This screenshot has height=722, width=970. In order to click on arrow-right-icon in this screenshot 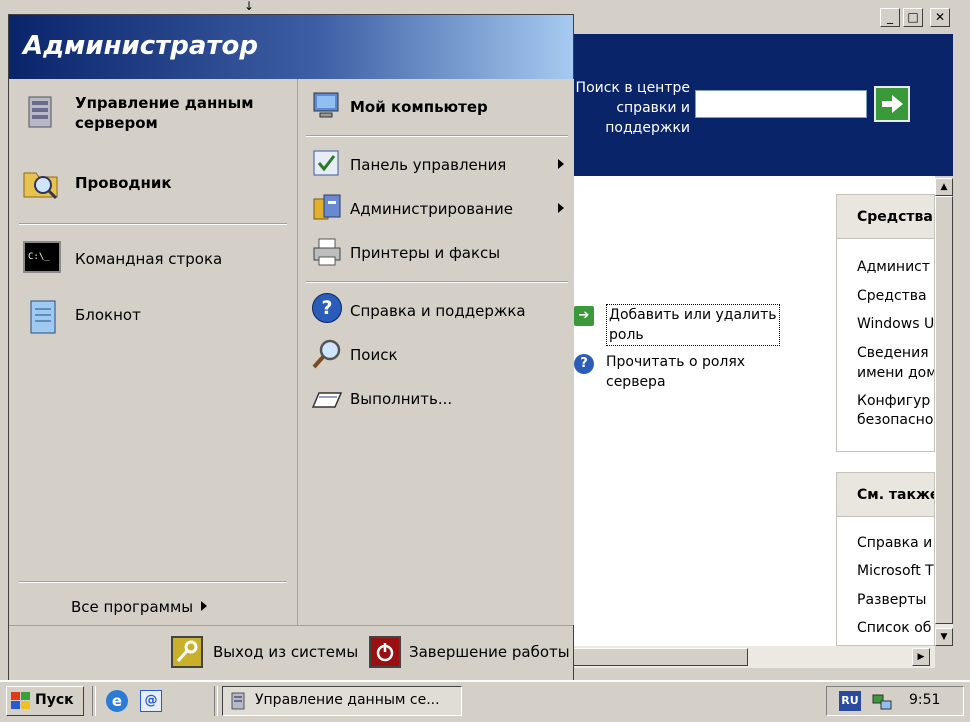, I will do `click(204, 606)`.